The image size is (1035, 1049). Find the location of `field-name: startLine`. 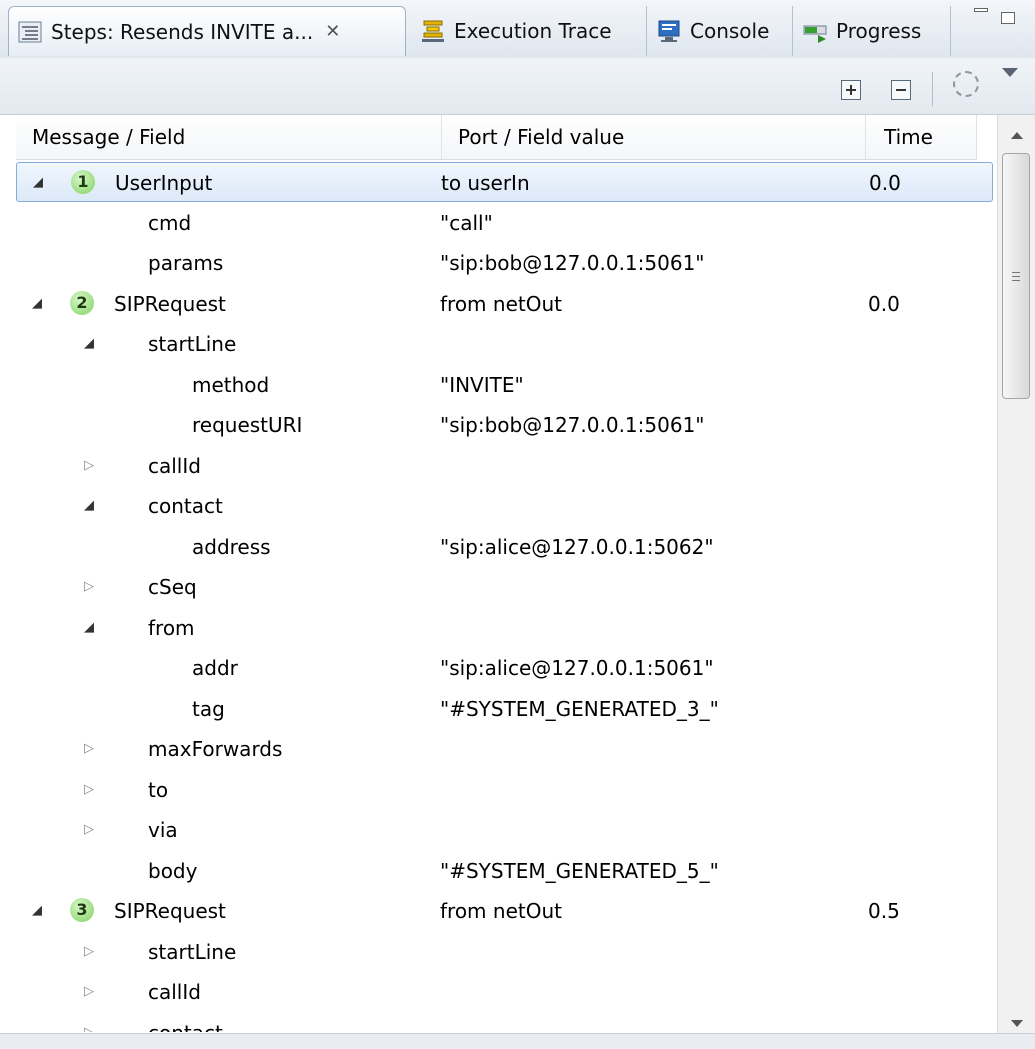

field-name: startLine is located at coordinates (192, 951).